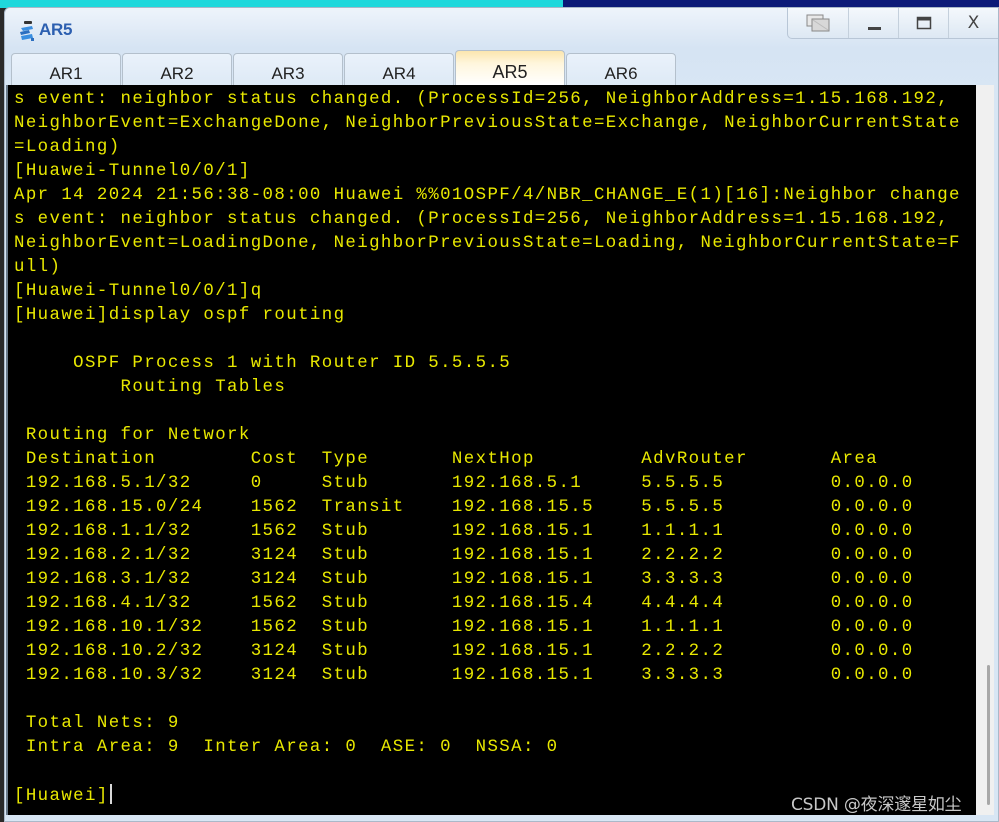 This screenshot has height=822, width=999. What do you see at coordinates (510, 71) in the screenshot?
I see `tab-label: AR5` at bounding box center [510, 71].